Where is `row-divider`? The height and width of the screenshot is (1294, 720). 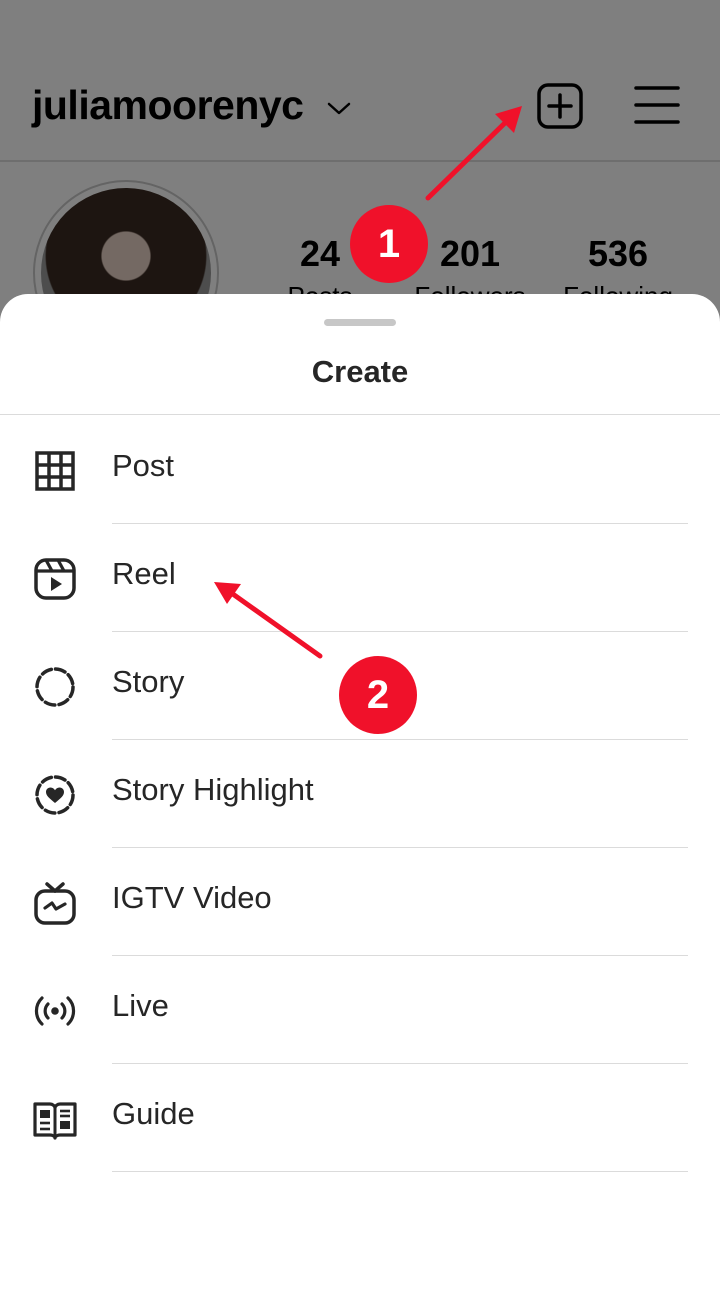 row-divider is located at coordinates (400, 1171).